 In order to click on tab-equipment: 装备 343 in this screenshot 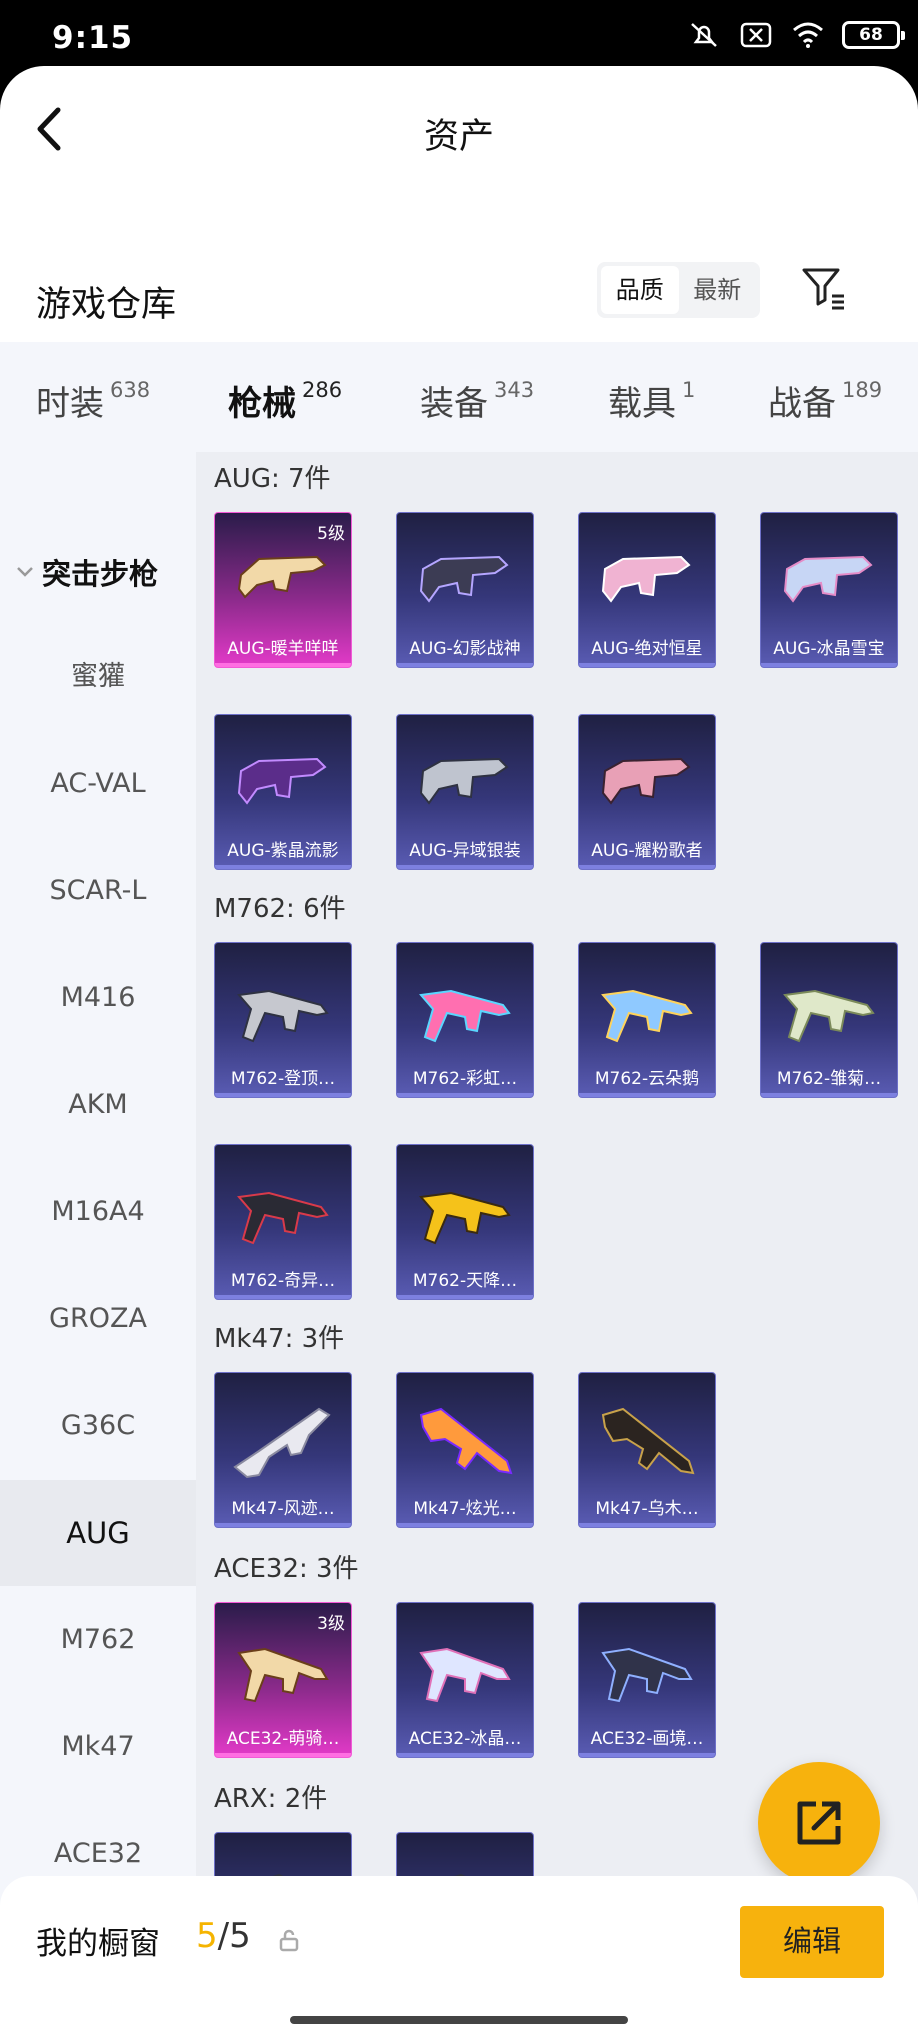, I will do `click(477, 400)`.